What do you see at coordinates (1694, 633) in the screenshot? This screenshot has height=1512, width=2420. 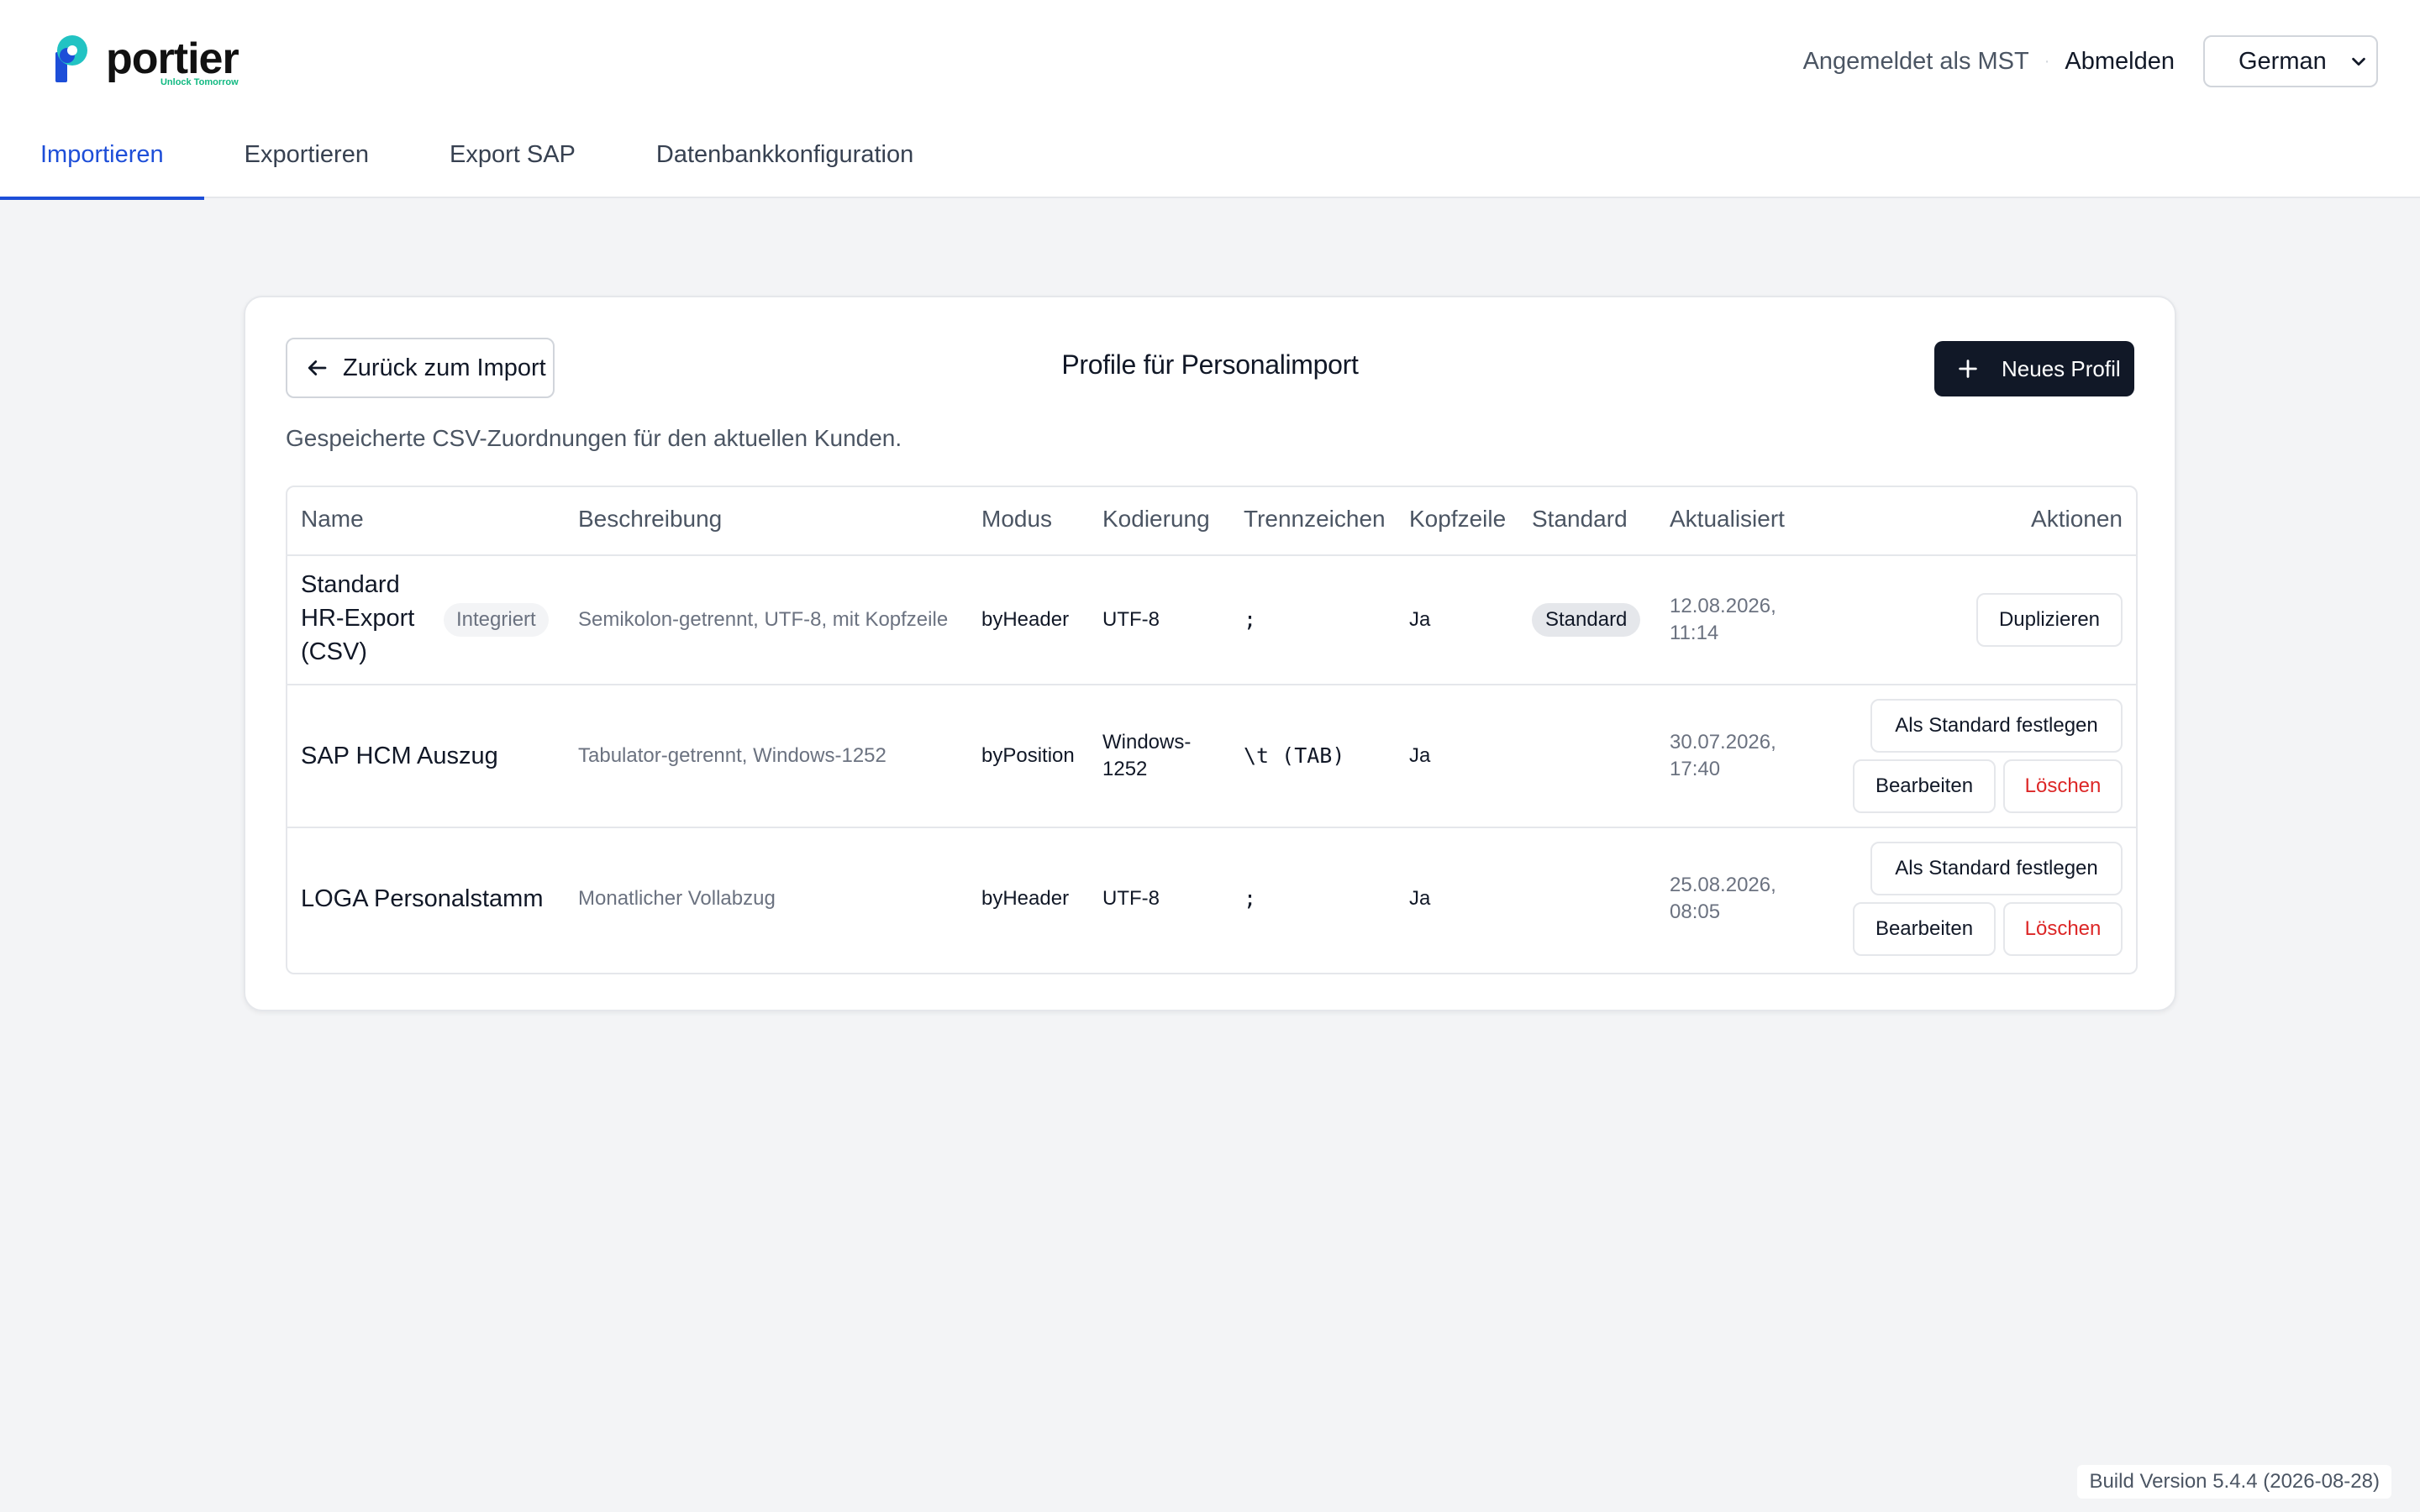 I see `updated-time: 11:14` at bounding box center [1694, 633].